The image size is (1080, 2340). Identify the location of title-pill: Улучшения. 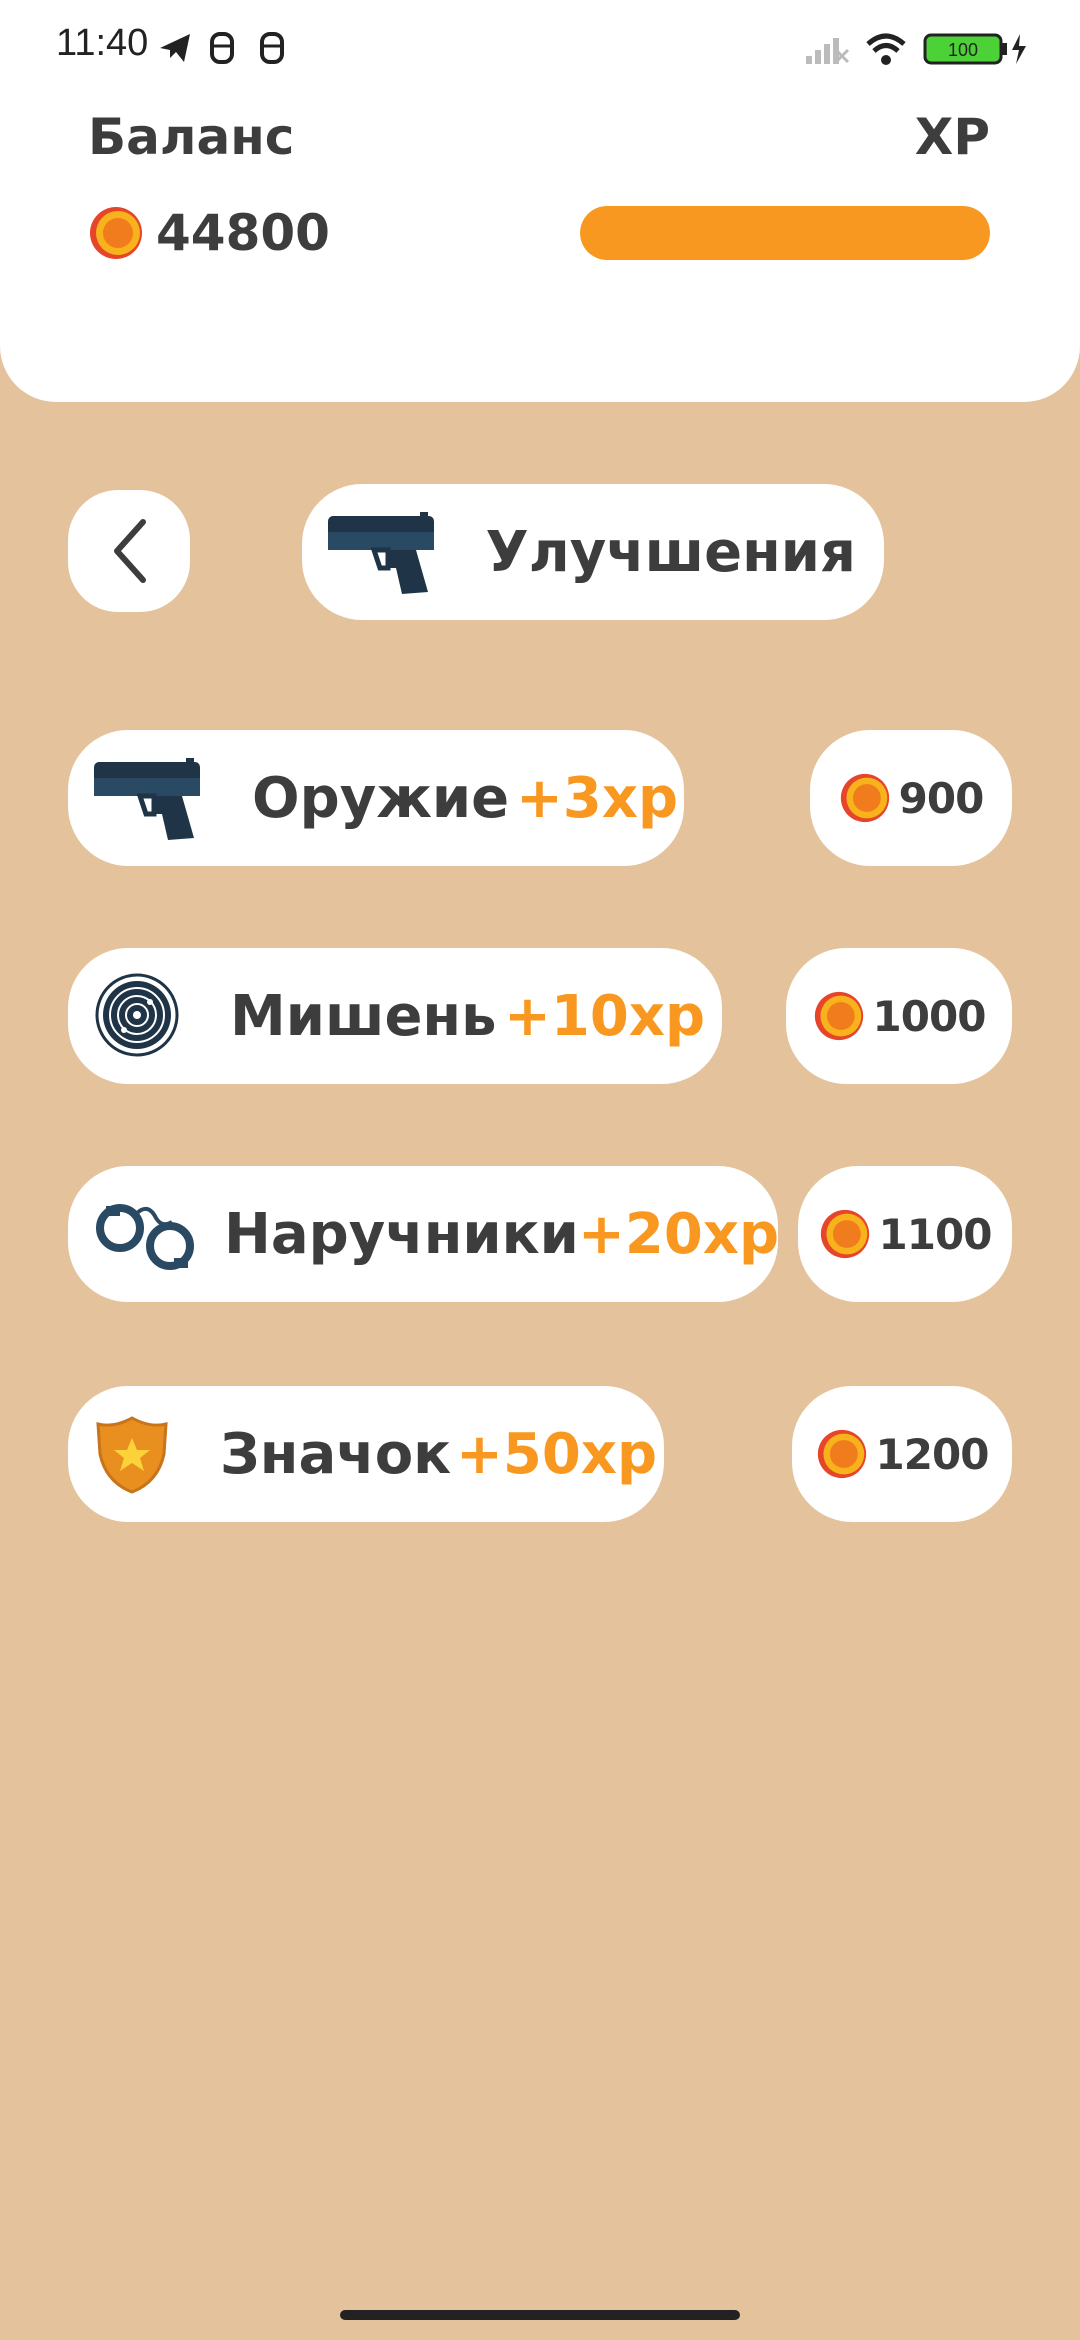
(593, 552).